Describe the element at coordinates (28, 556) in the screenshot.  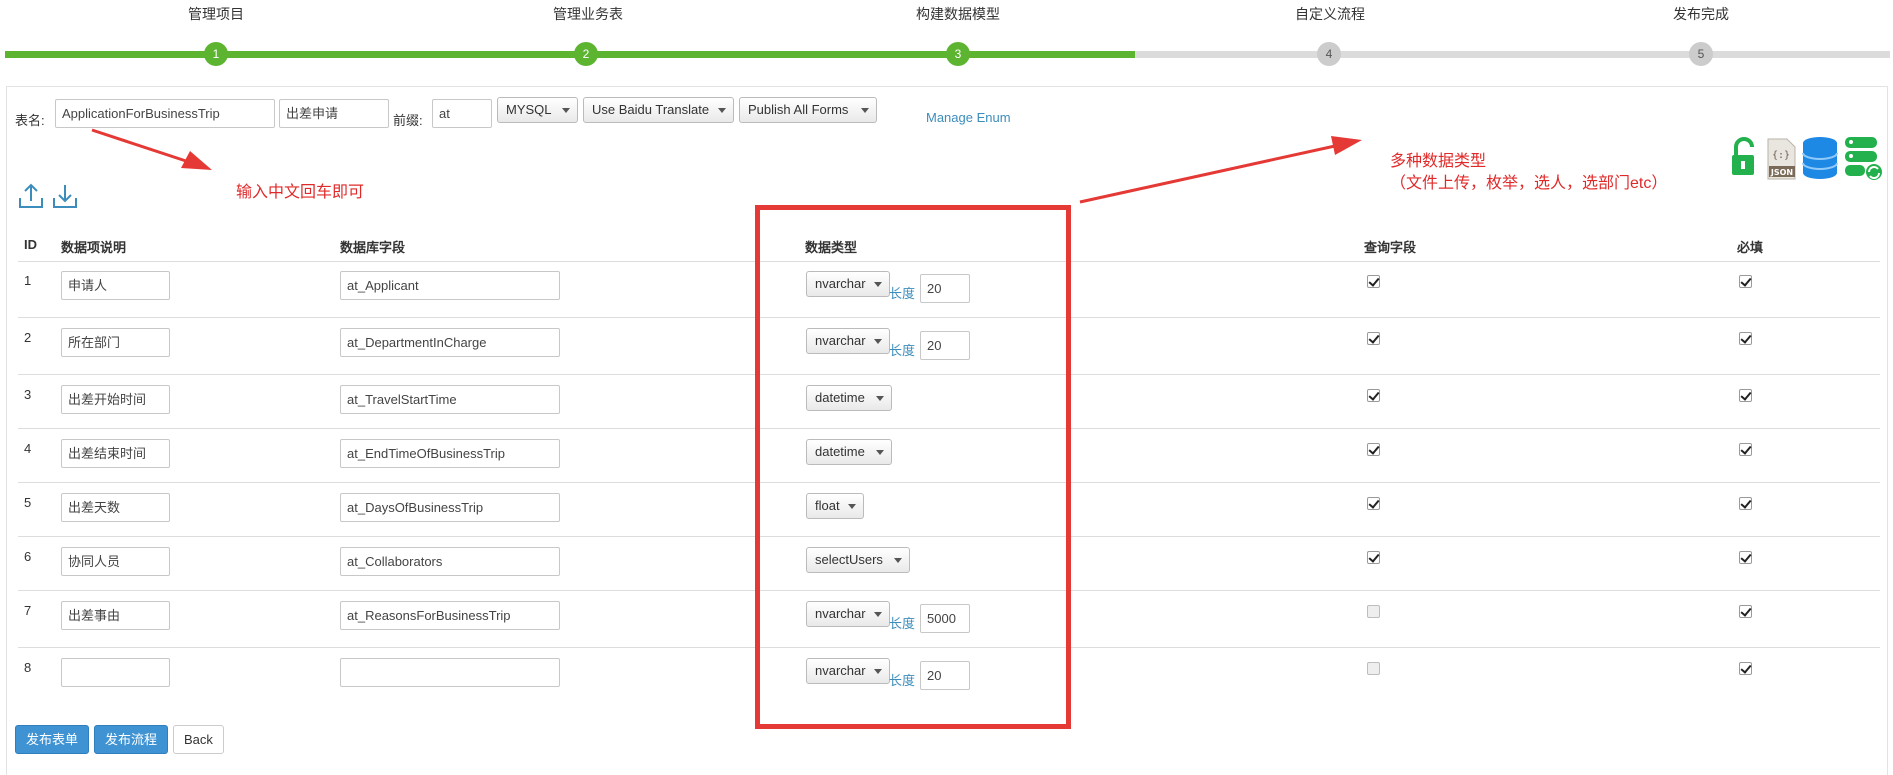
I see `row-id: 6` at that location.